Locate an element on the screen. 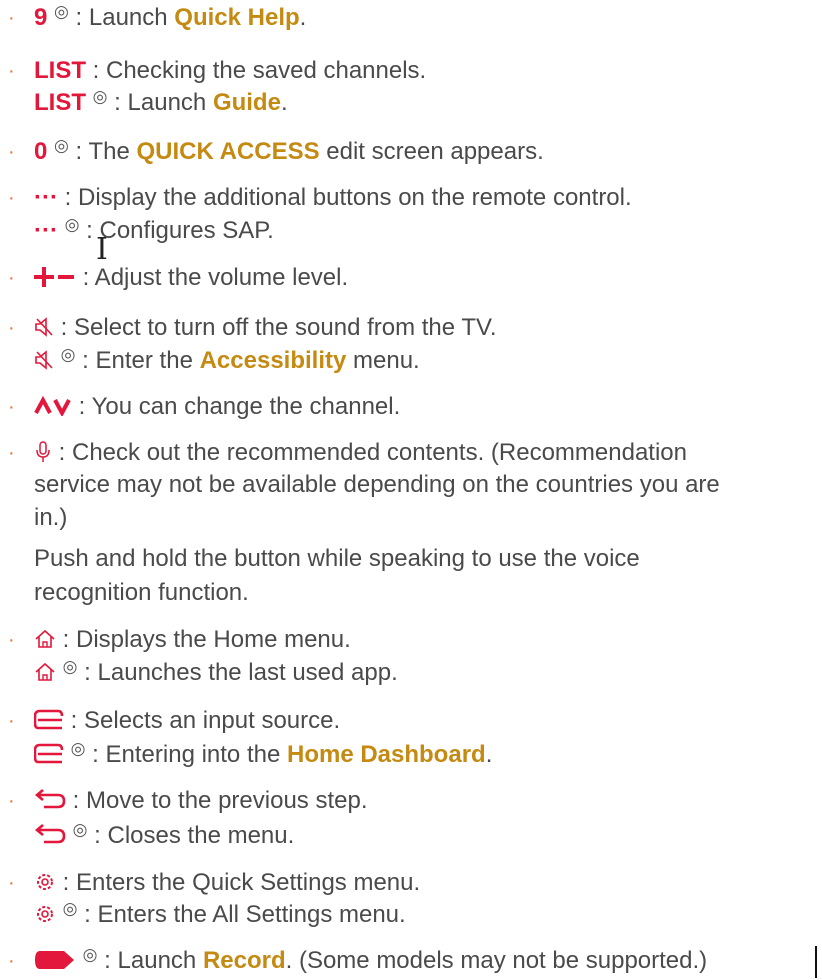  item-input-ok: ◎ : Entering into the Home Dashboard. is located at coordinates (263, 754).